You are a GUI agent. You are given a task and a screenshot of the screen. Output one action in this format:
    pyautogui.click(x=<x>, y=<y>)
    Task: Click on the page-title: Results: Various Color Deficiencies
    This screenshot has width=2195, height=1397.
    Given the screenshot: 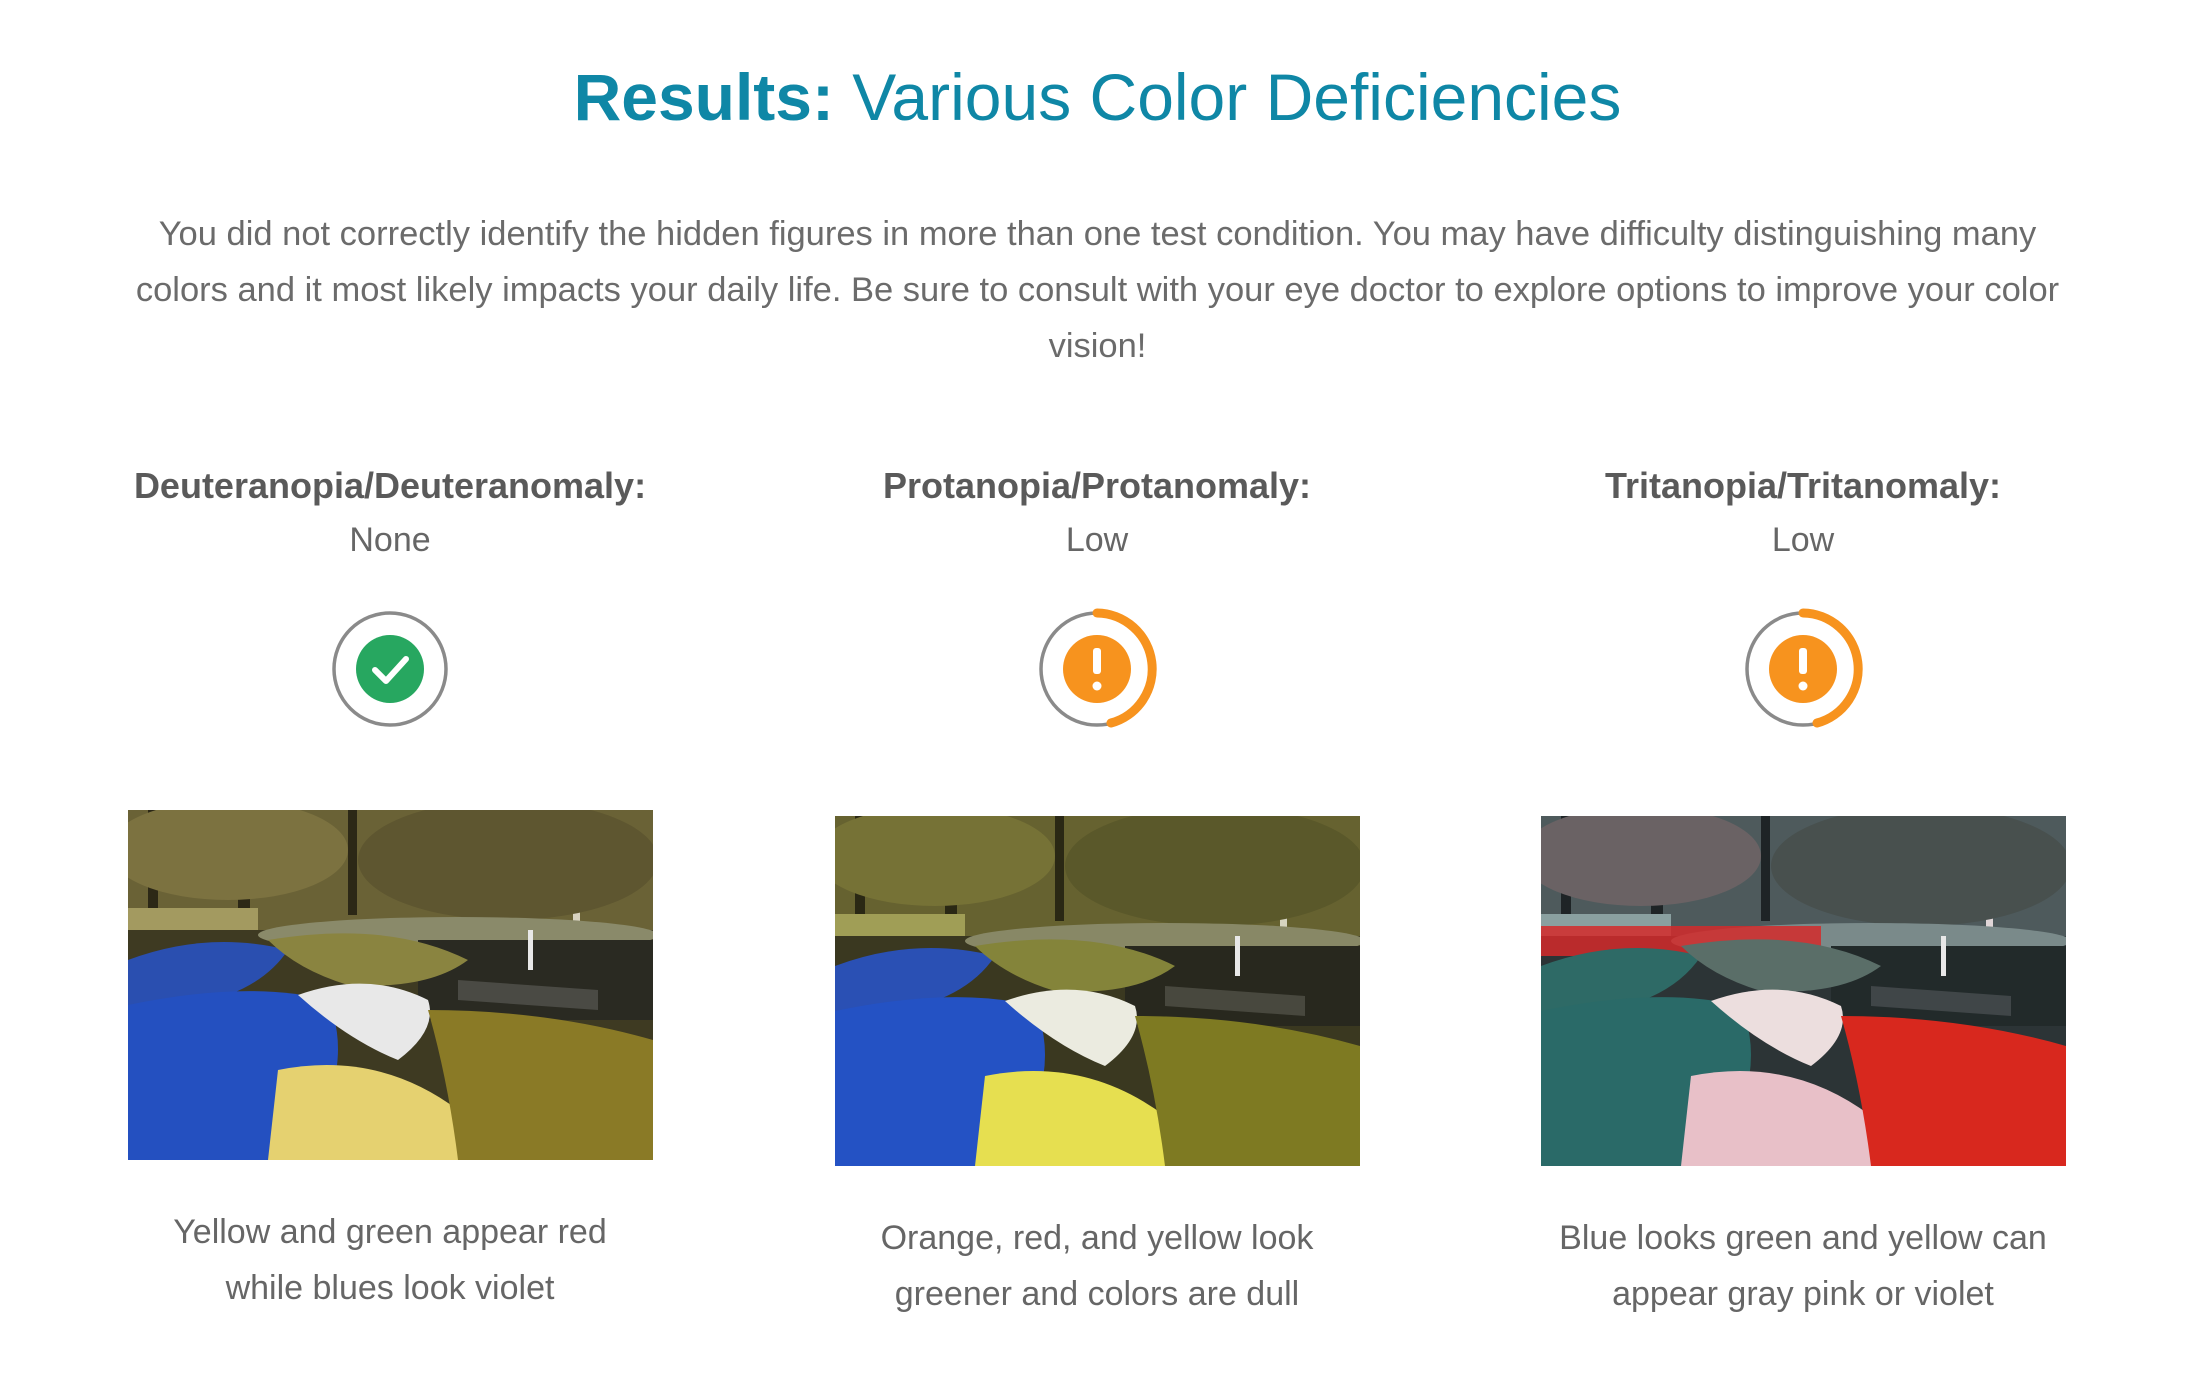 What is the action you would take?
    pyautogui.click(x=1097, y=97)
    